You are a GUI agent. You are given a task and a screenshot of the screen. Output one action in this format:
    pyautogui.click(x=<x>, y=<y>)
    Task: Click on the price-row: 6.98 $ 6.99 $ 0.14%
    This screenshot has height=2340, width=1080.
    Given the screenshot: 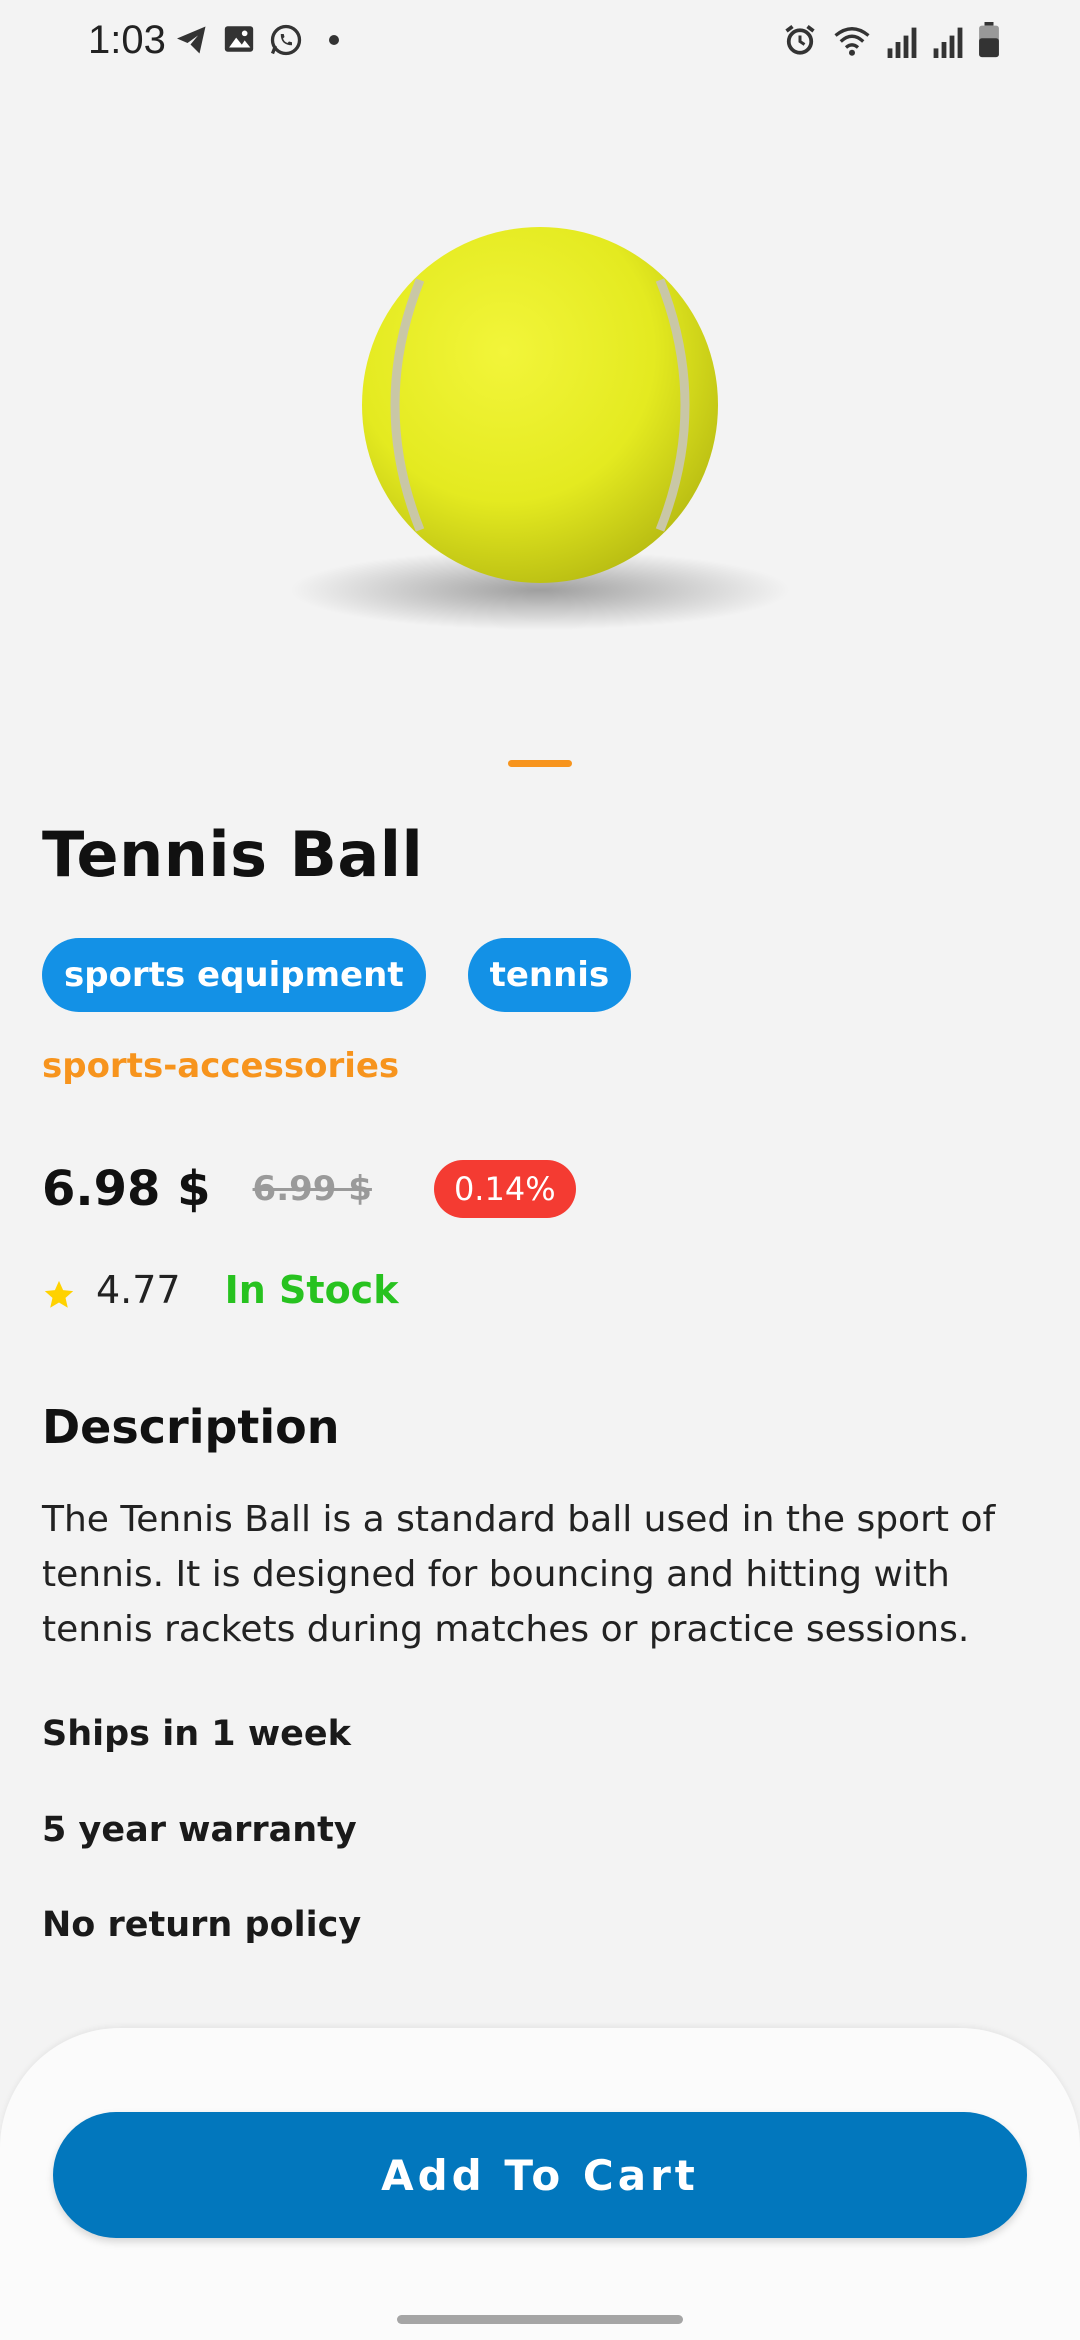 What is the action you would take?
    pyautogui.click(x=309, y=1189)
    